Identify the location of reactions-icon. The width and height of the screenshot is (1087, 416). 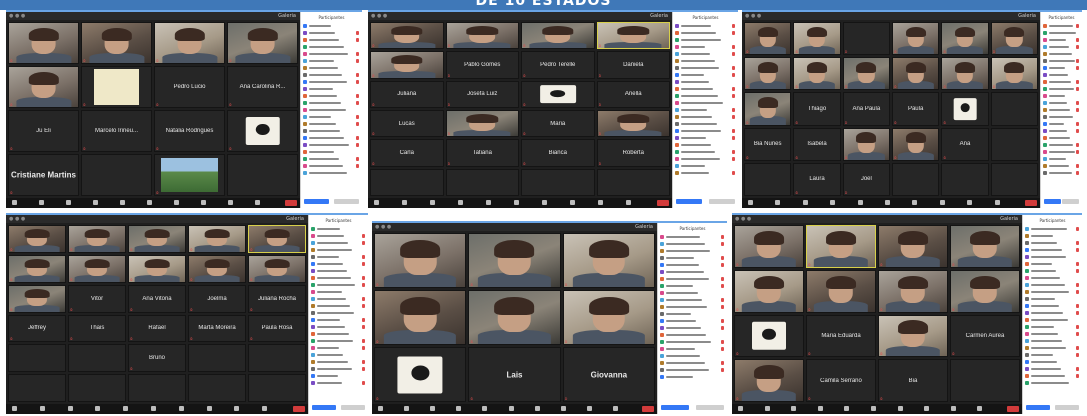
(942, 202).